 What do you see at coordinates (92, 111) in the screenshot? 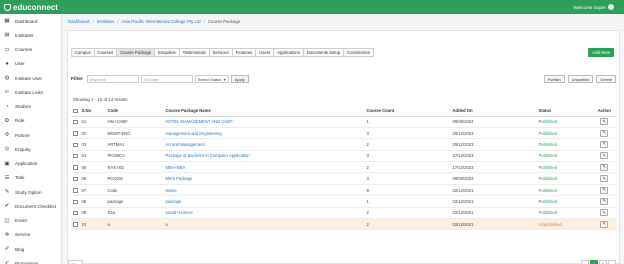
I see `header-sno: S.No` at bounding box center [92, 111].